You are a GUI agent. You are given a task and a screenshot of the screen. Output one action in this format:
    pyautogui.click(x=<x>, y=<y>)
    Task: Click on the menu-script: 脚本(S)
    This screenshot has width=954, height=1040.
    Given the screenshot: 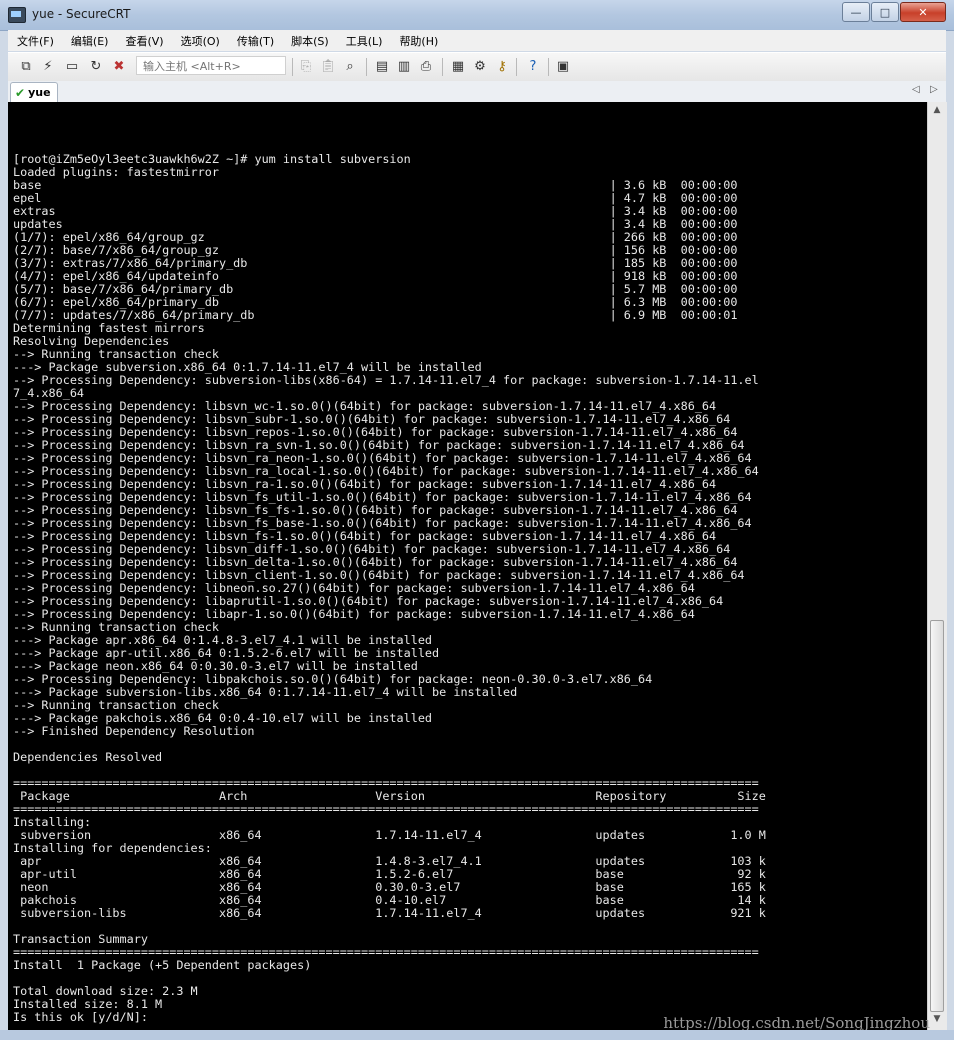 What is the action you would take?
    pyautogui.click(x=310, y=41)
    